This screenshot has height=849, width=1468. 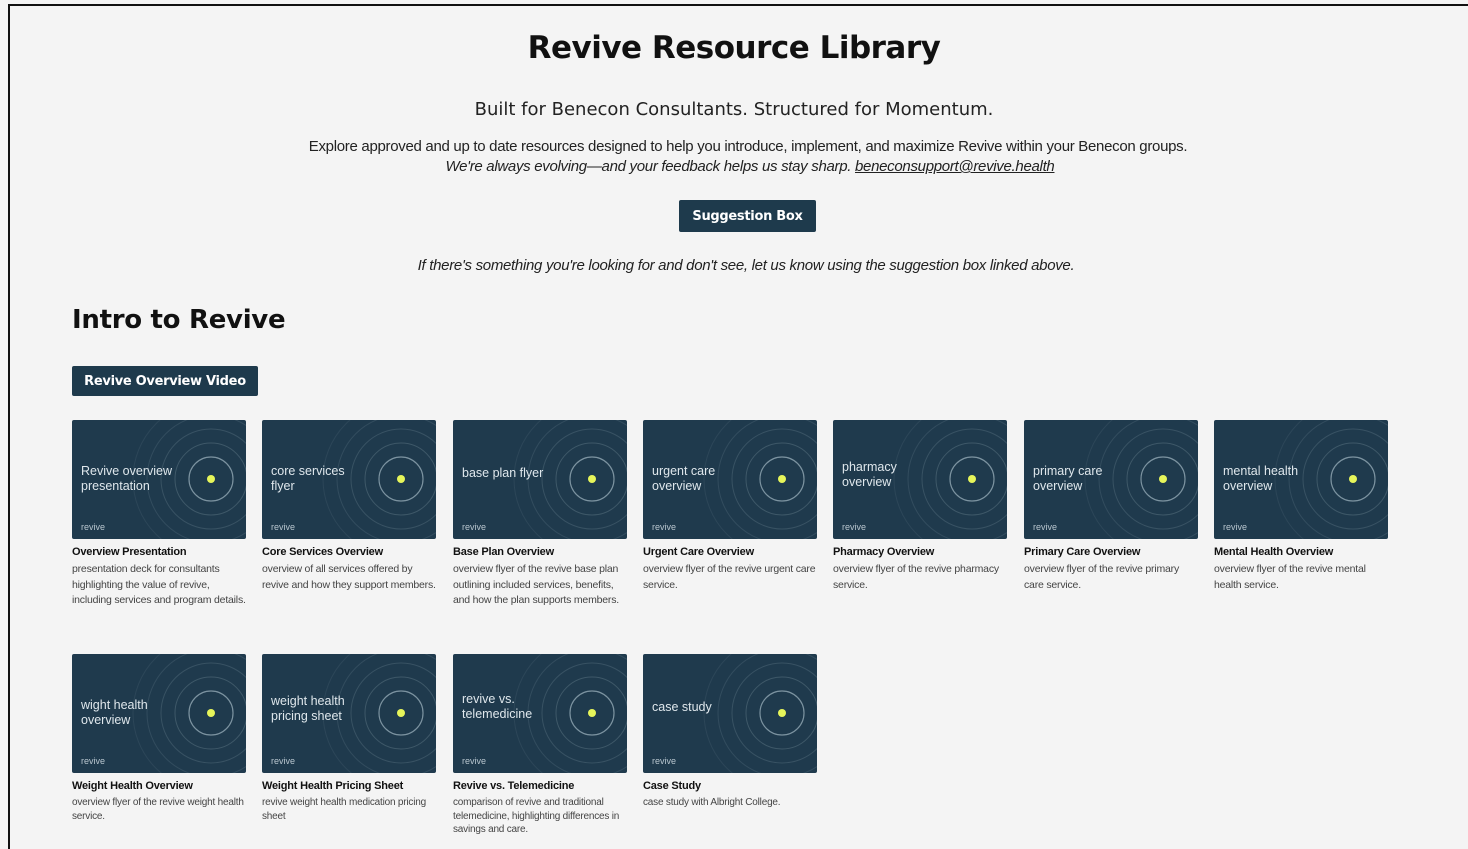 I want to click on thumbnail-label: weight health pricing sheet, so click(x=308, y=708).